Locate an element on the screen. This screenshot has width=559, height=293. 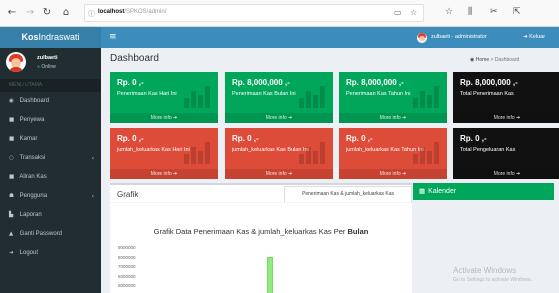
screenshot-icon: ✂ is located at coordinates (494, 12).